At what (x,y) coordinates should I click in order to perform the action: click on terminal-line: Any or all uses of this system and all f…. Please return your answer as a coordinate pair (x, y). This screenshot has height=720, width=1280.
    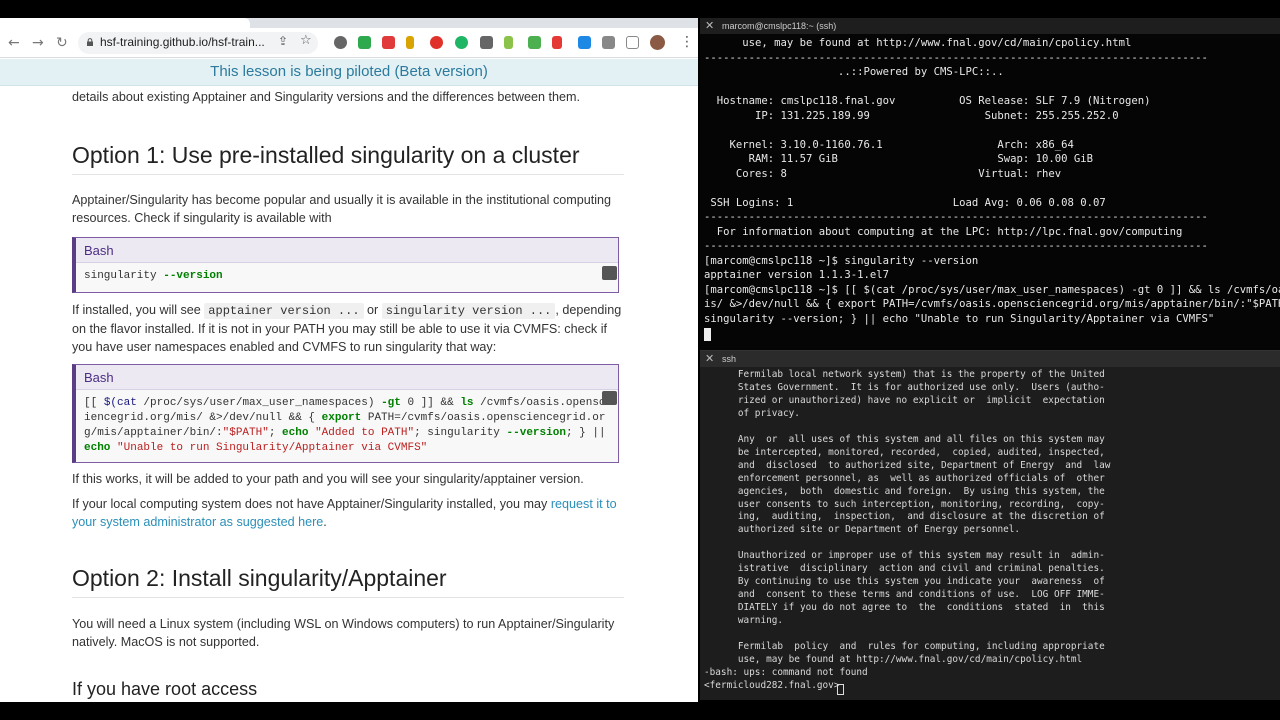
    Looking at the image, I should click on (921, 439).